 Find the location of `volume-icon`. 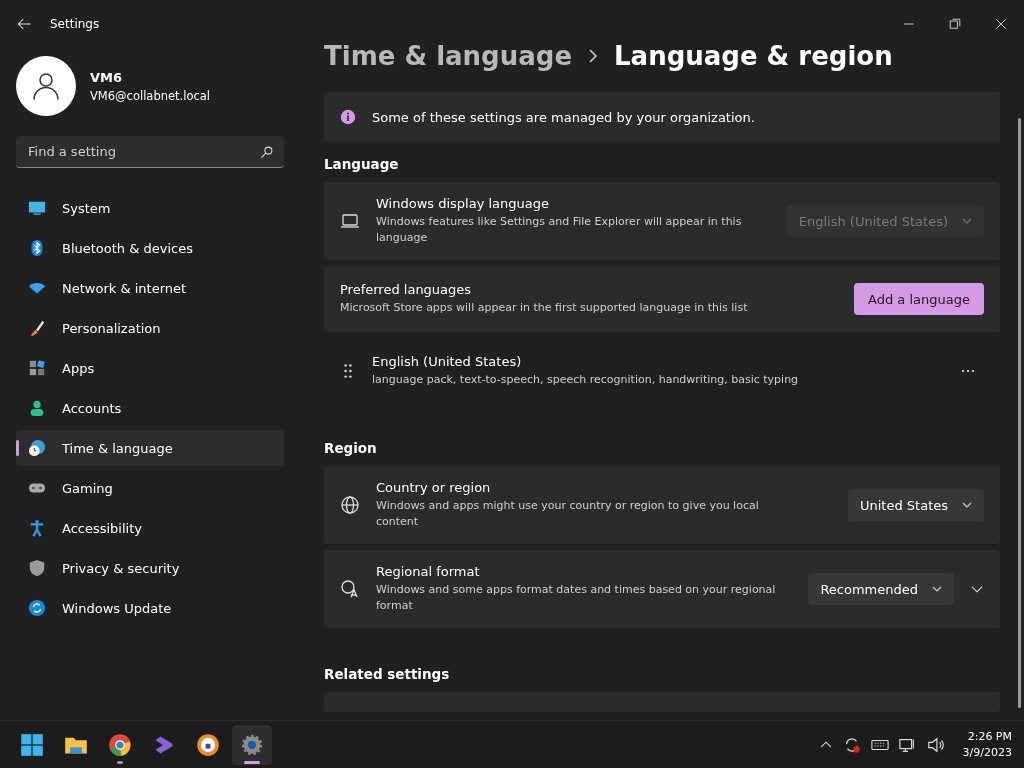

volume-icon is located at coordinates (935, 744).